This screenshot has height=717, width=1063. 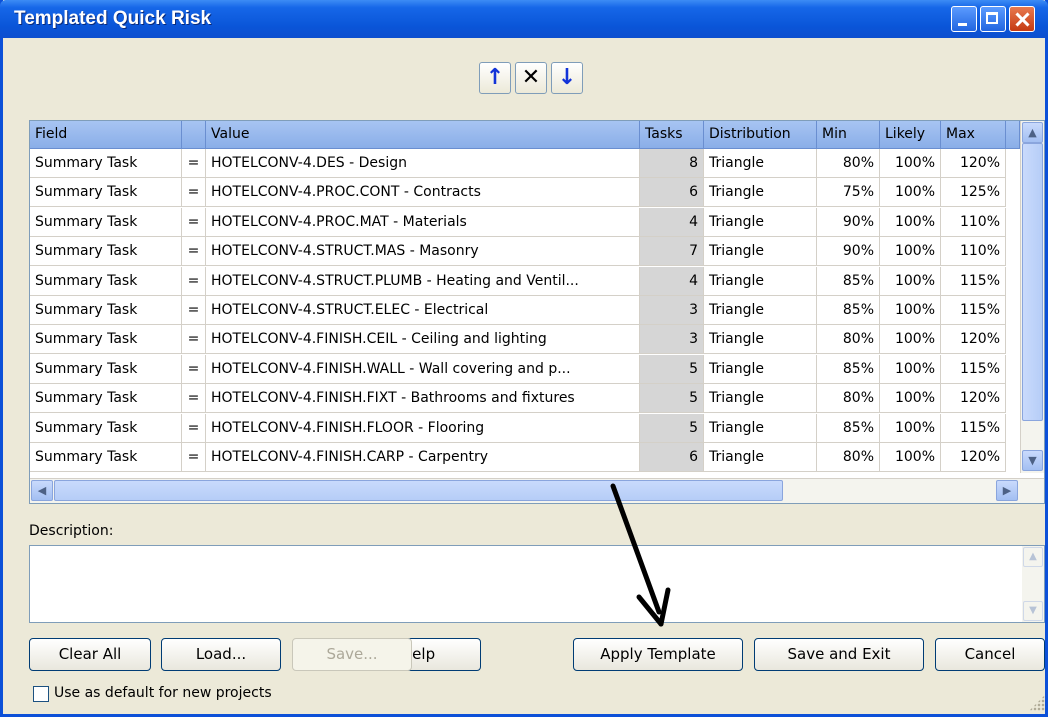 I want to click on cell-tasks: 4, so click(x=672, y=281).